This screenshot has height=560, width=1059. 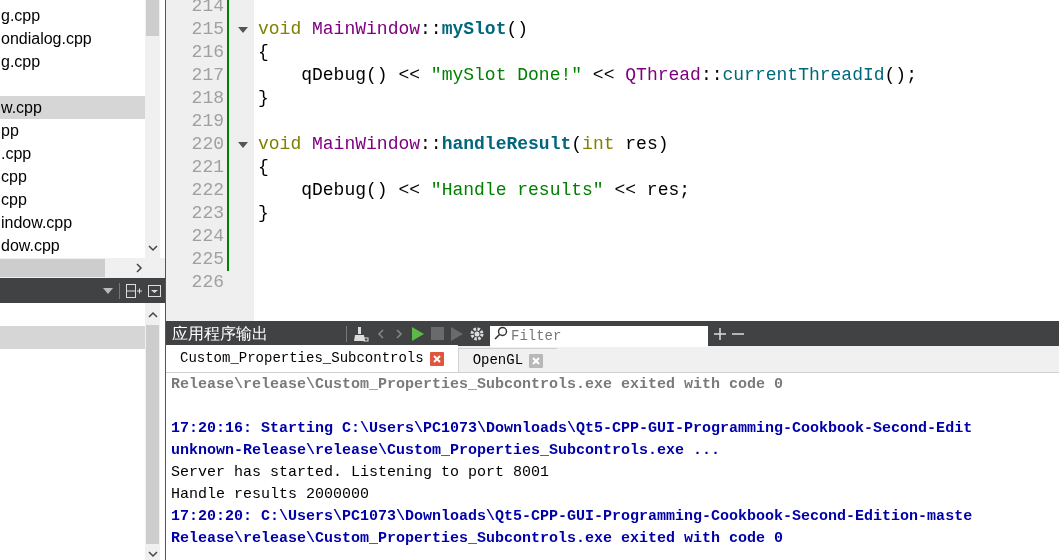 I want to click on file-item: dow.cpp, so click(x=72, y=245).